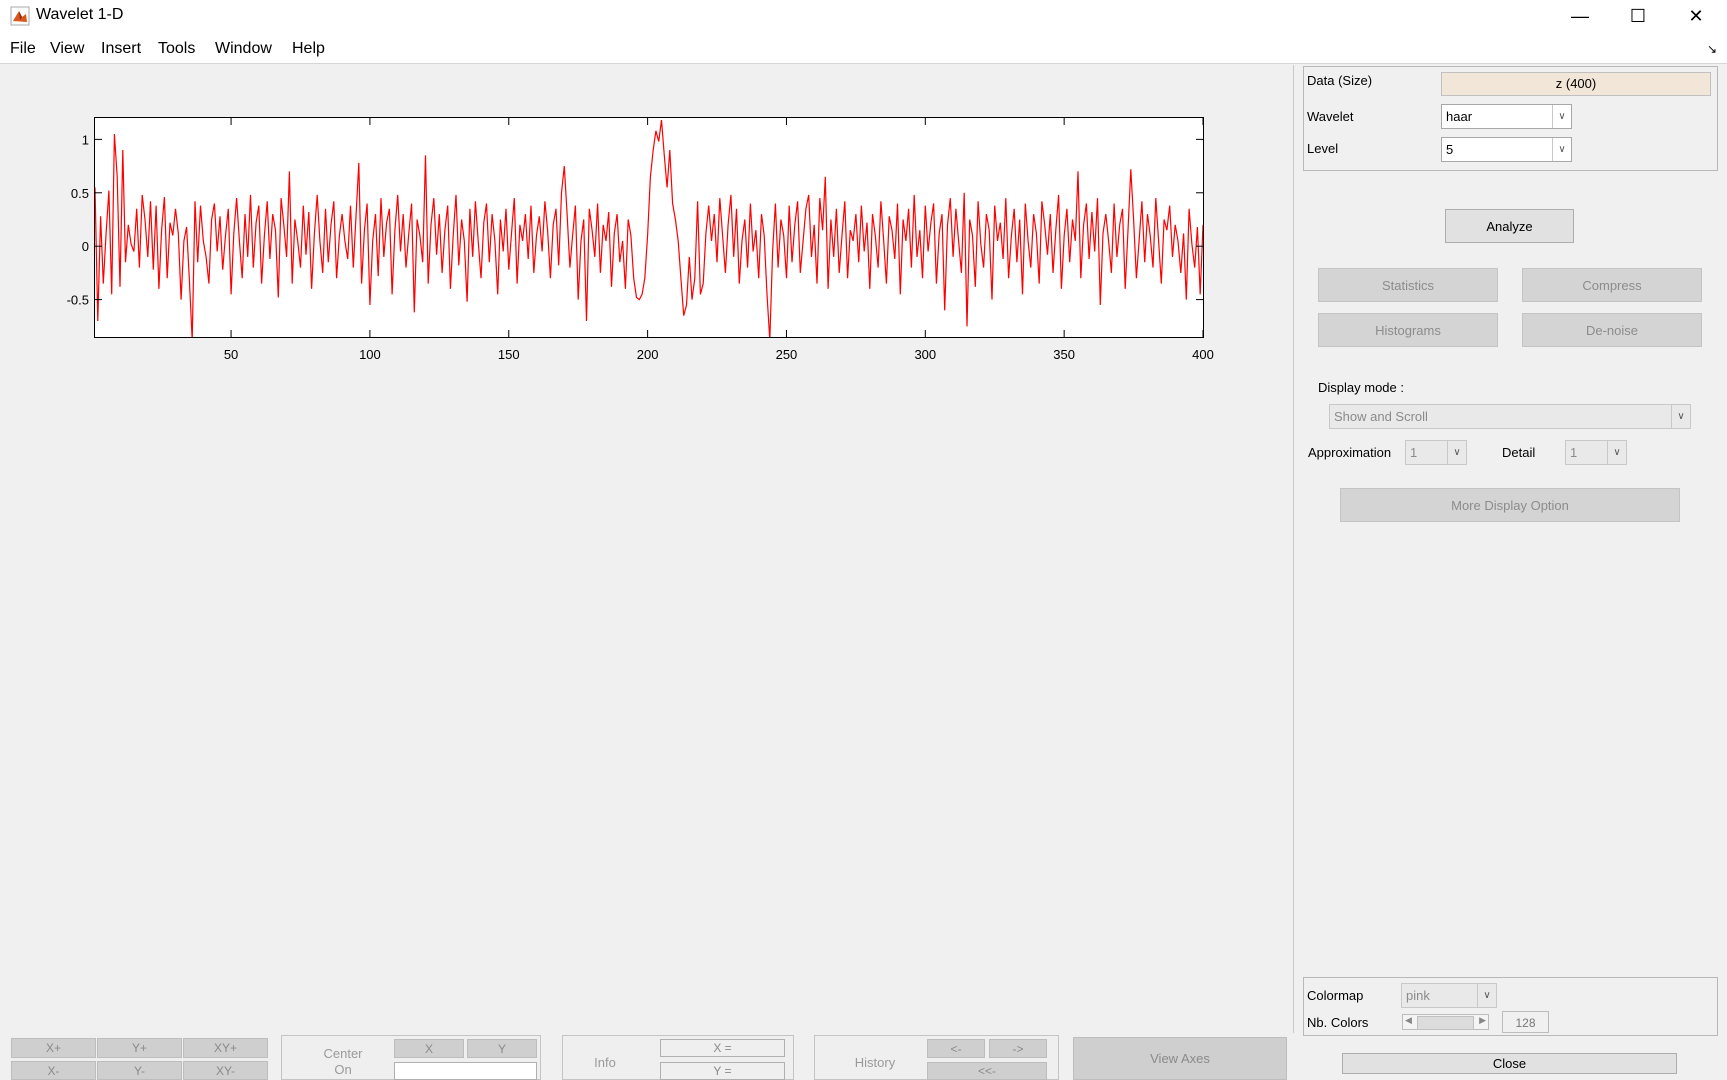 This screenshot has height=1080, width=1727. What do you see at coordinates (1323, 148) in the screenshot?
I see `level-label: Level` at bounding box center [1323, 148].